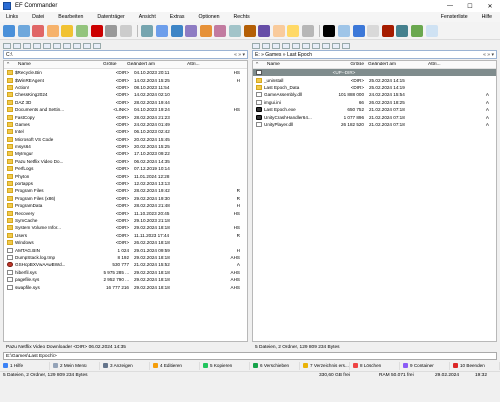  I want to click on edit-icon, so click(23, 30).